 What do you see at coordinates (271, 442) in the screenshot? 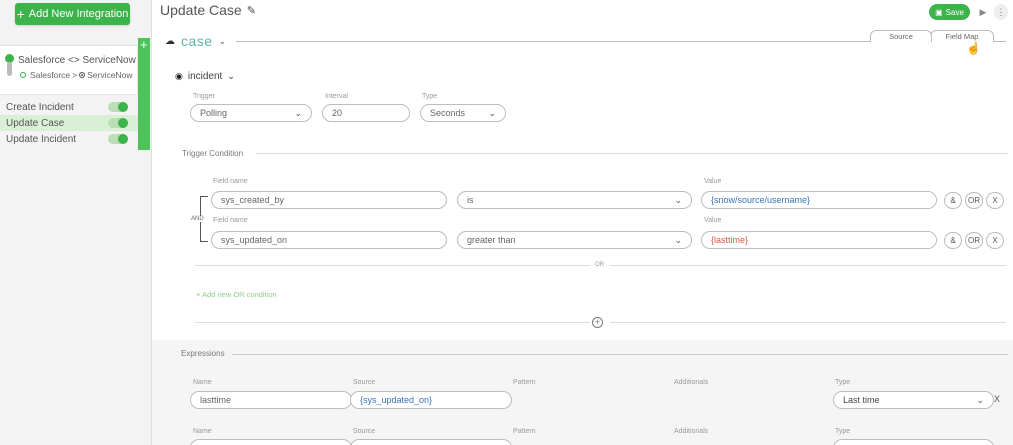
I see `expression-name-input` at bounding box center [271, 442].